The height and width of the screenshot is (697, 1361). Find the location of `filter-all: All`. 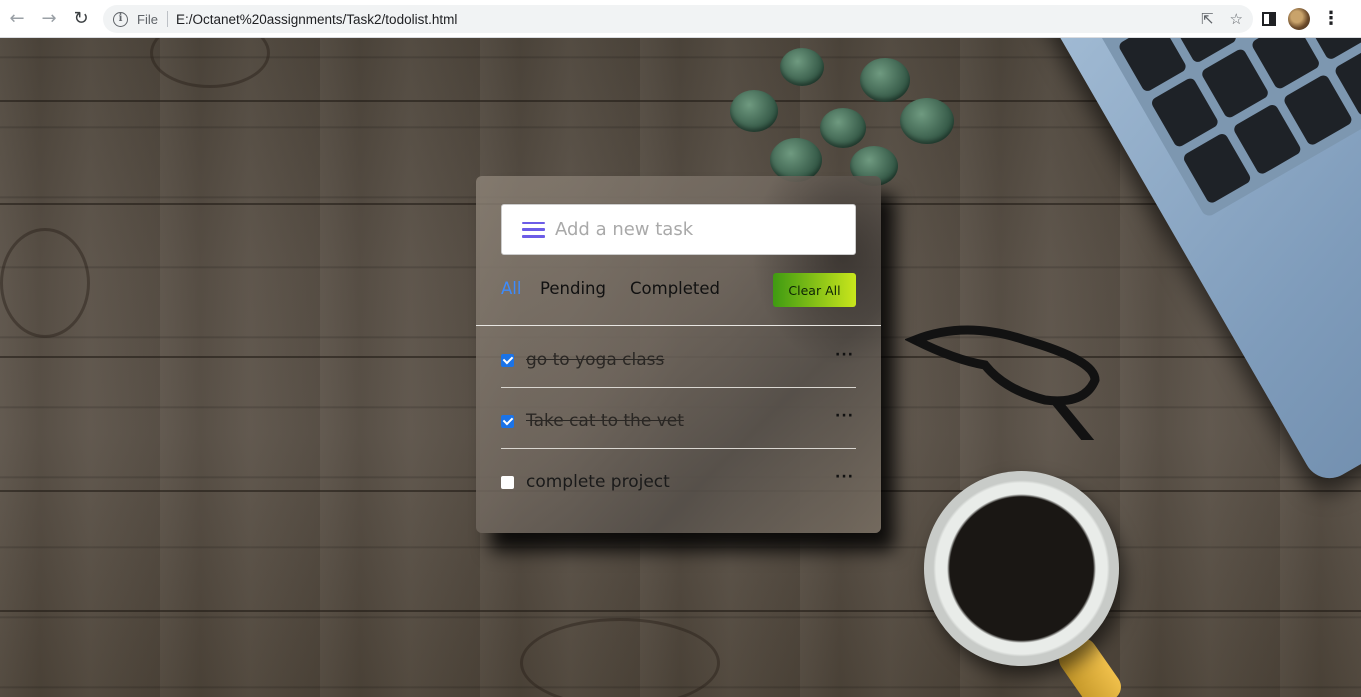

filter-all: All is located at coordinates (511, 288).